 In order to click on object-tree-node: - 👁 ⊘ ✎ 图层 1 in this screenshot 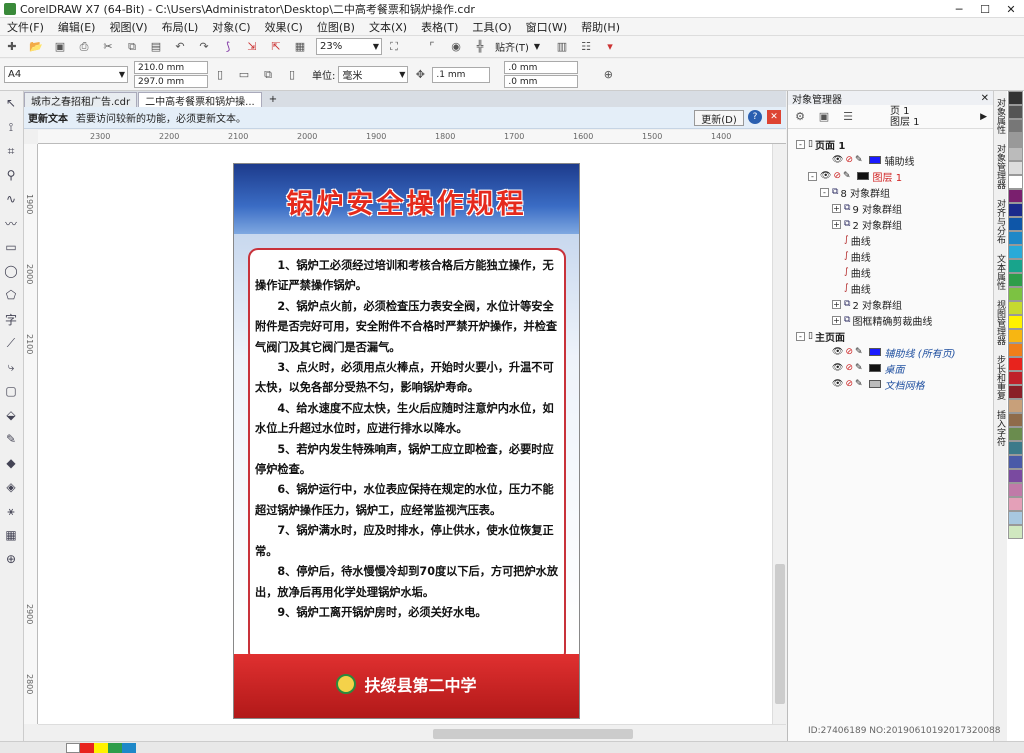, I will do `click(893, 176)`.